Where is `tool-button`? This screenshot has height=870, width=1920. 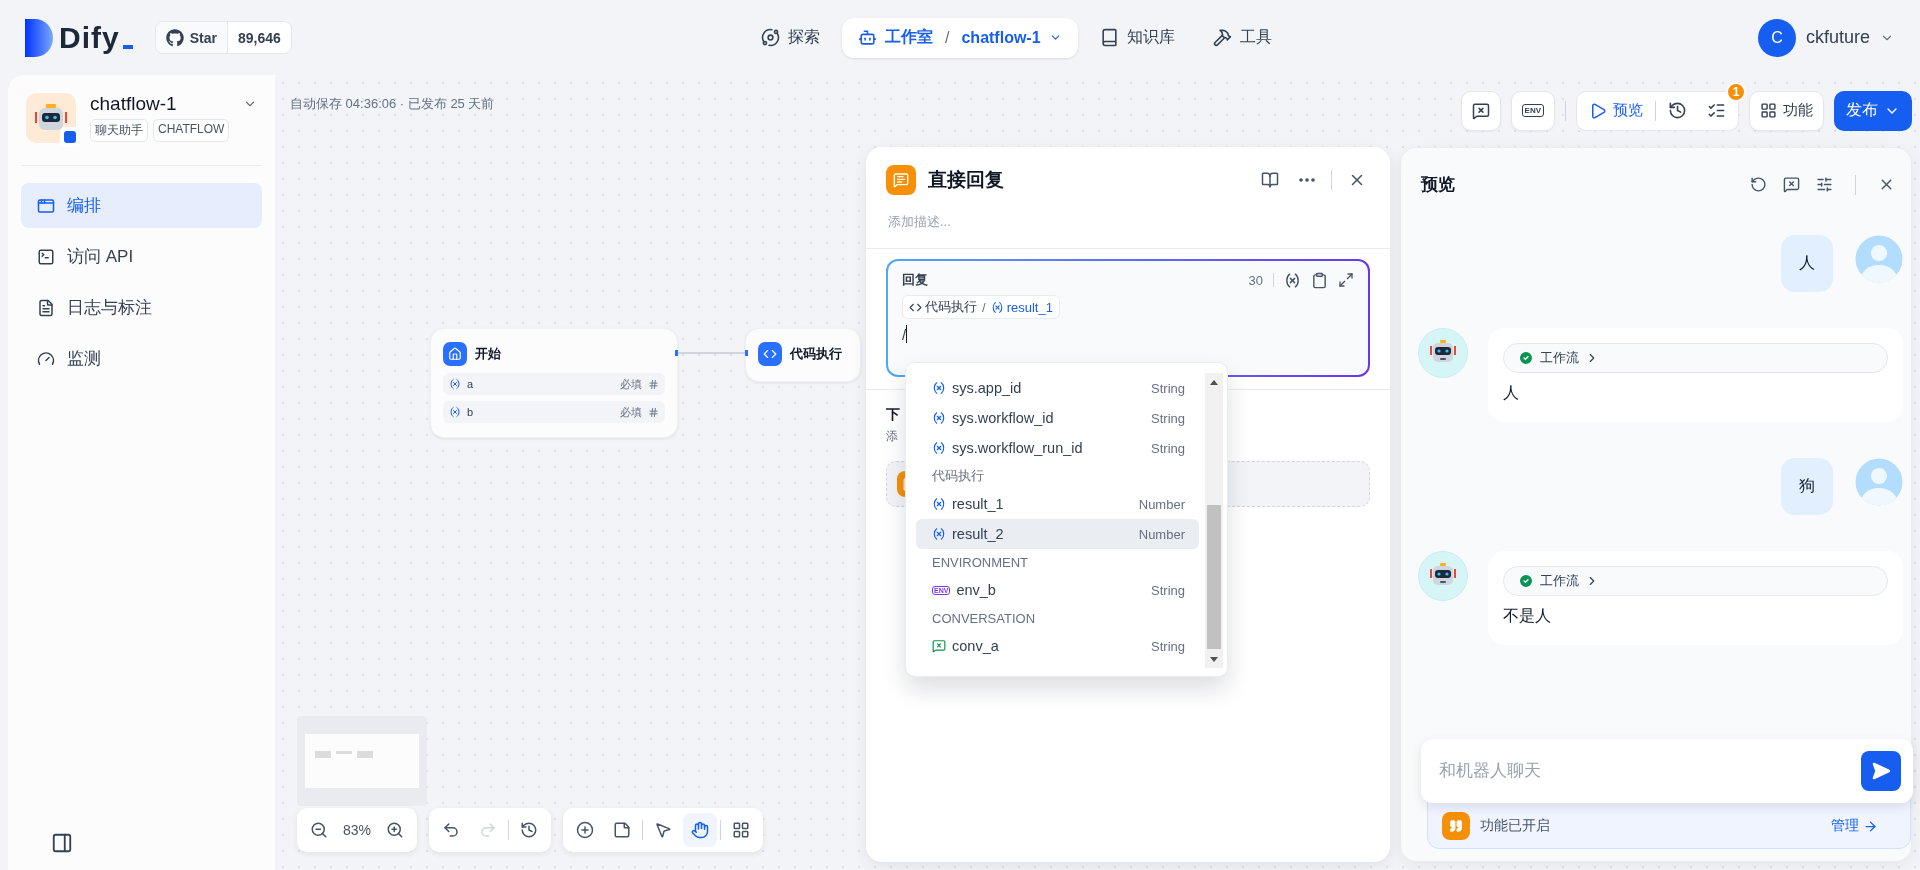
tool-button is located at coordinates (700, 830).